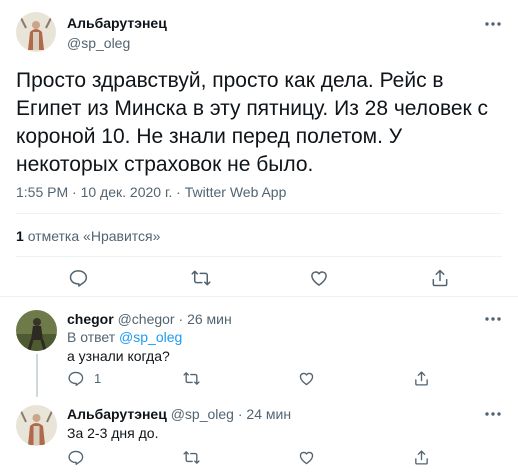 The height and width of the screenshot is (476, 518). I want to click on replying-to-handle: @sp_oleg, so click(150, 337).